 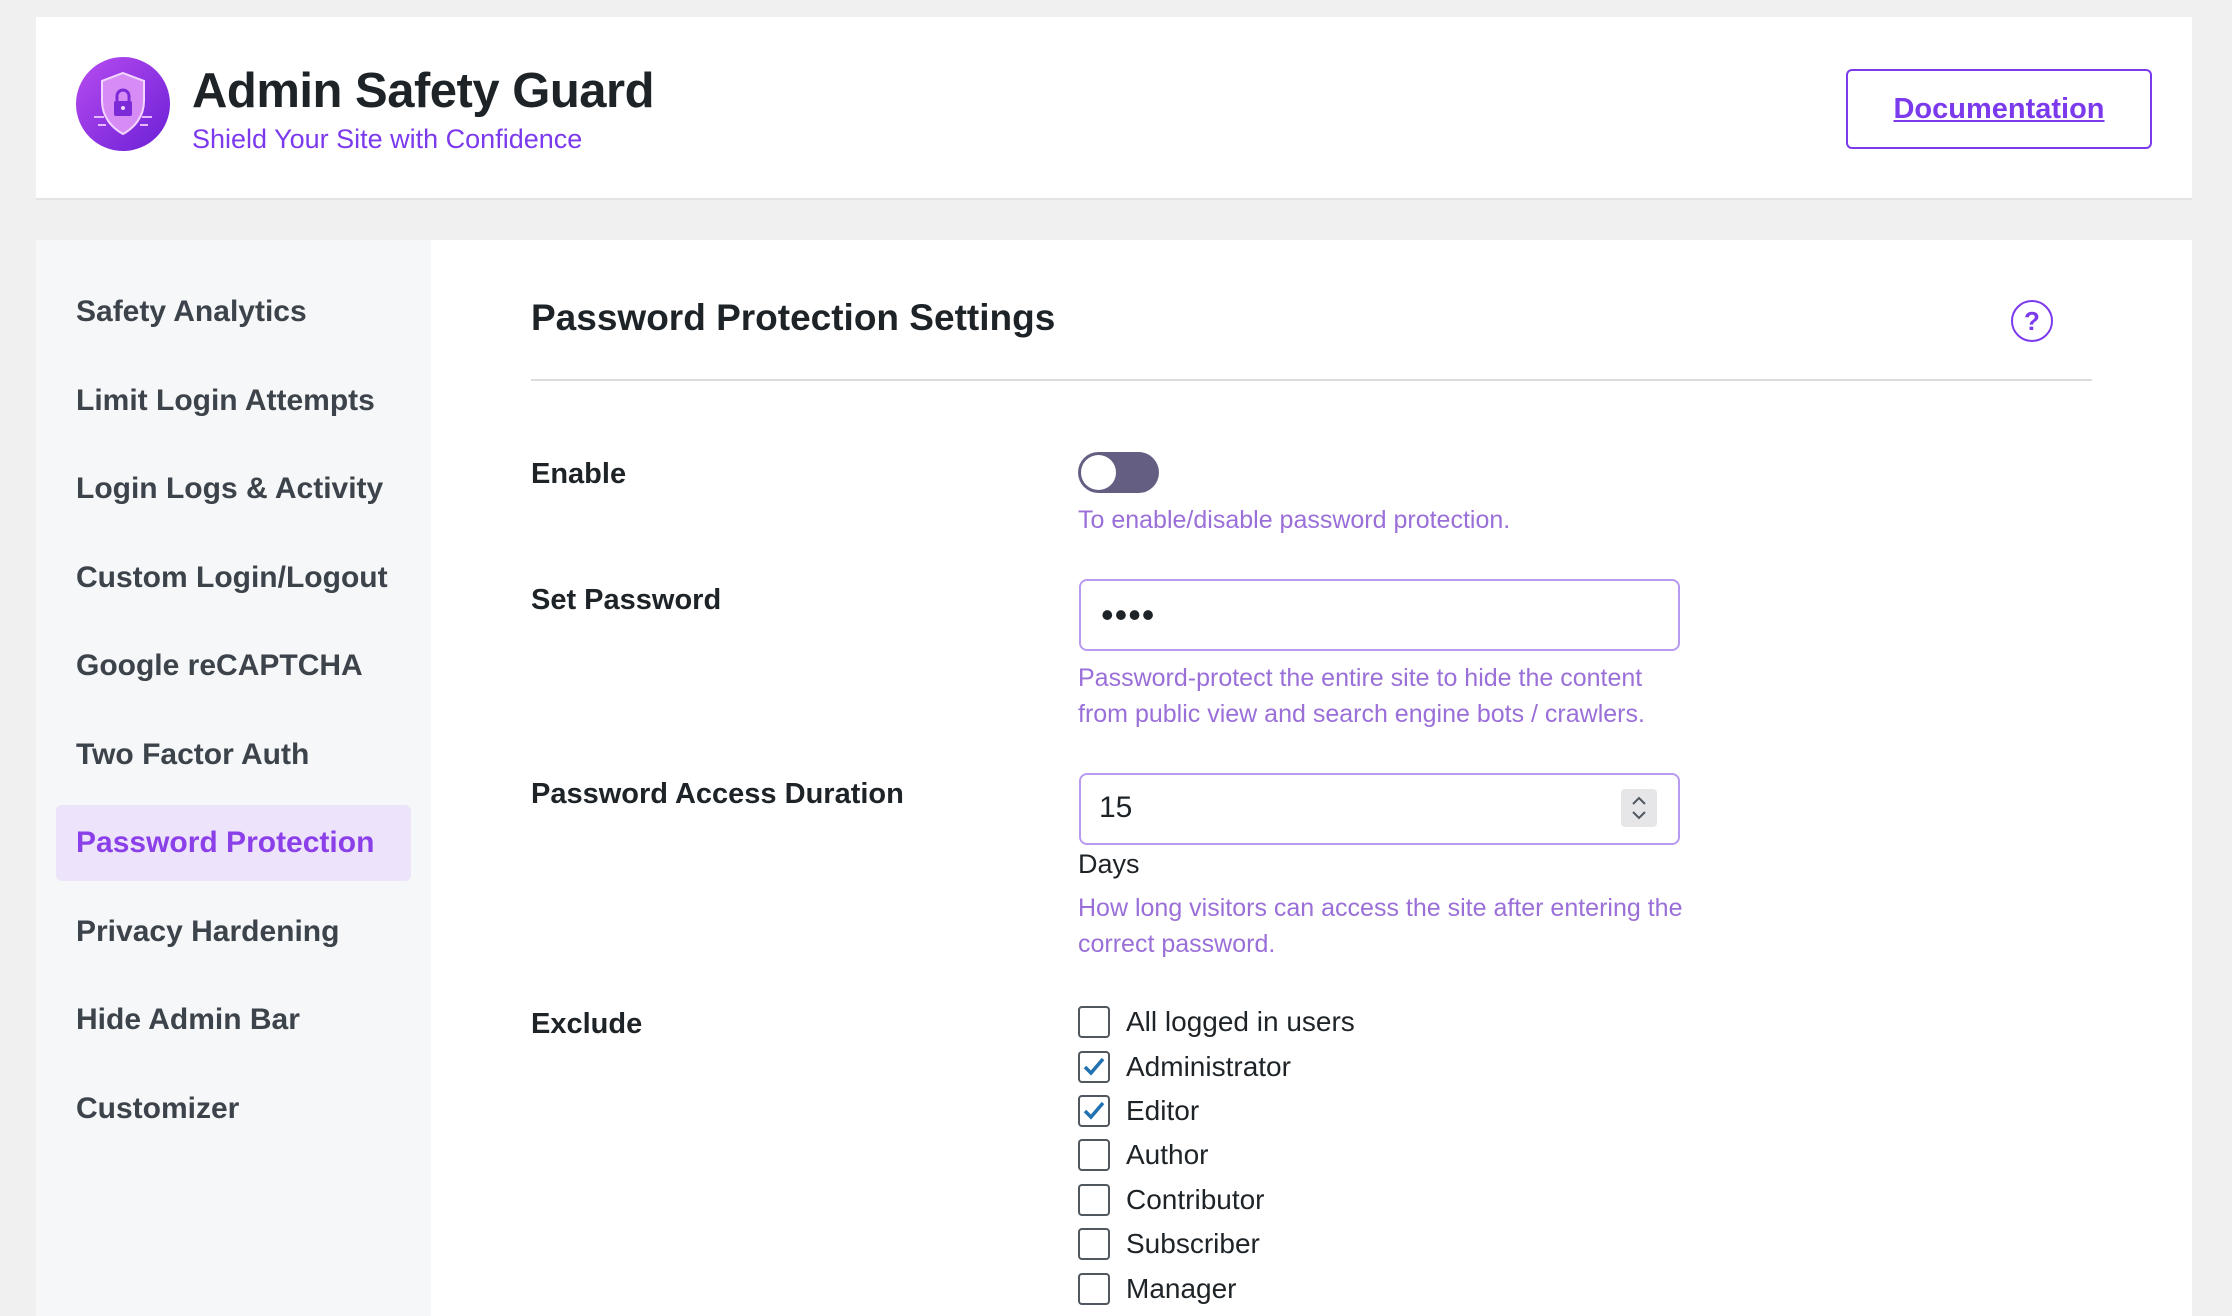 I want to click on exclude-option-manager: Manager, so click(x=1157, y=1289).